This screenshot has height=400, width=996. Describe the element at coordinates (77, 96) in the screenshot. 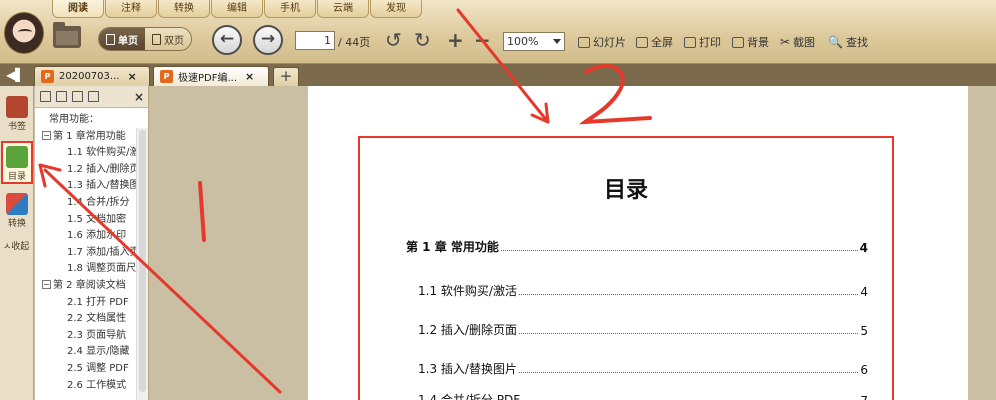

I see `add-bookmark-icon` at that location.